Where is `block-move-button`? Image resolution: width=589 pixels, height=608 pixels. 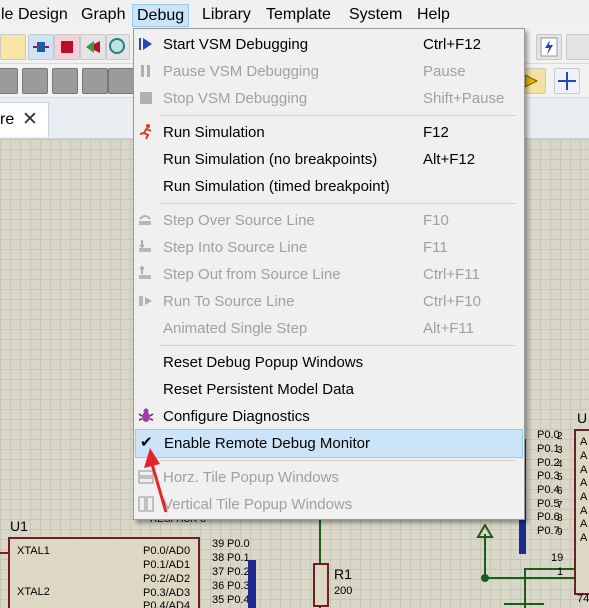 block-move-button is located at coordinates (65, 81).